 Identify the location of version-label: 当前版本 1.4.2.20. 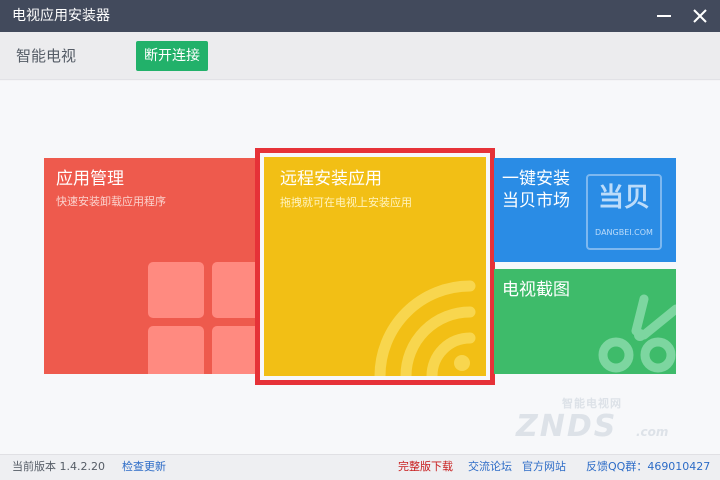
(58, 466).